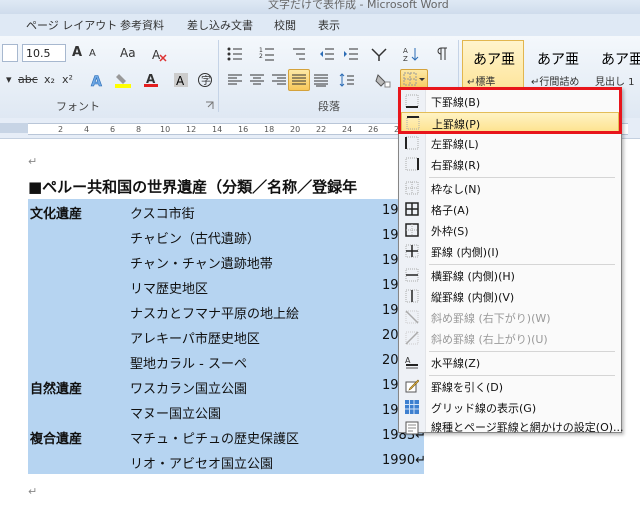 Image resolution: width=640 pixels, height=506 pixels. Describe the element at coordinates (491, 318) in the screenshot. I see `menu-item-label: 斜め罫線 (右下がり)(W)` at that location.